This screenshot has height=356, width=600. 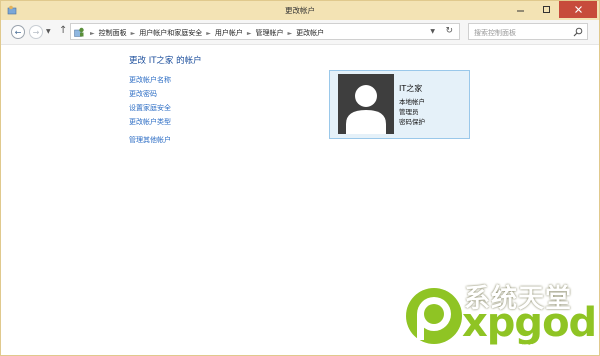 I want to click on change-password-link: 更改密码, so click(x=143, y=94).